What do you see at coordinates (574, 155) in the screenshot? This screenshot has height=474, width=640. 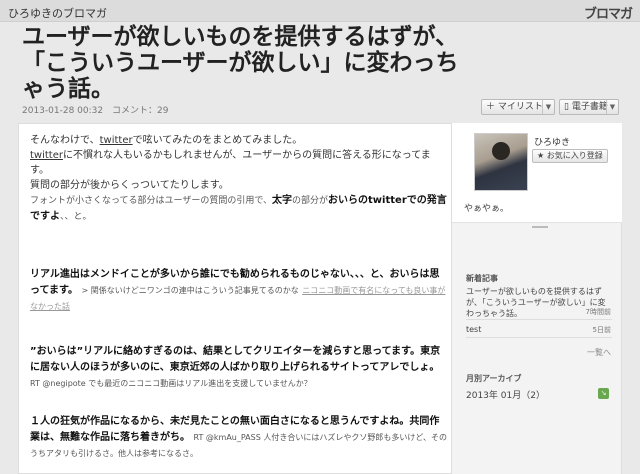 I see `favorite-label: お気に入り登録` at bounding box center [574, 155].